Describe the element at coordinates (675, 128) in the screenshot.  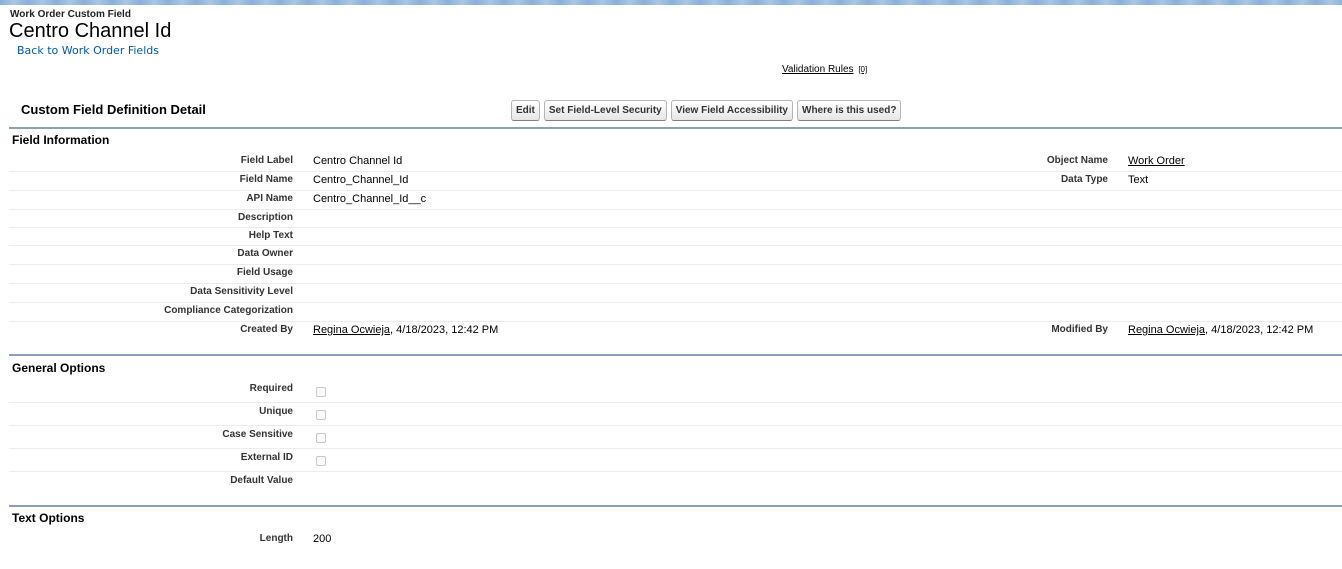
I see `field-information-divider` at that location.